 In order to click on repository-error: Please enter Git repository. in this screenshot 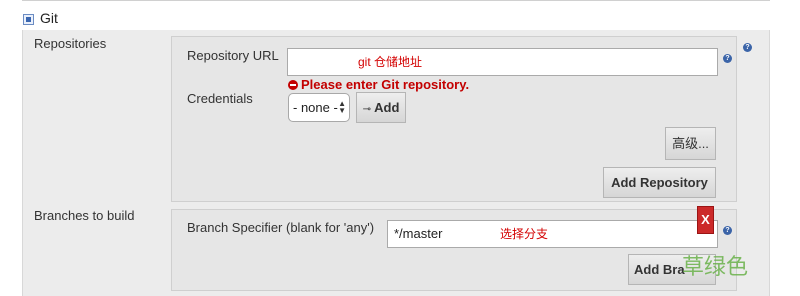, I will do `click(378, 84)`.